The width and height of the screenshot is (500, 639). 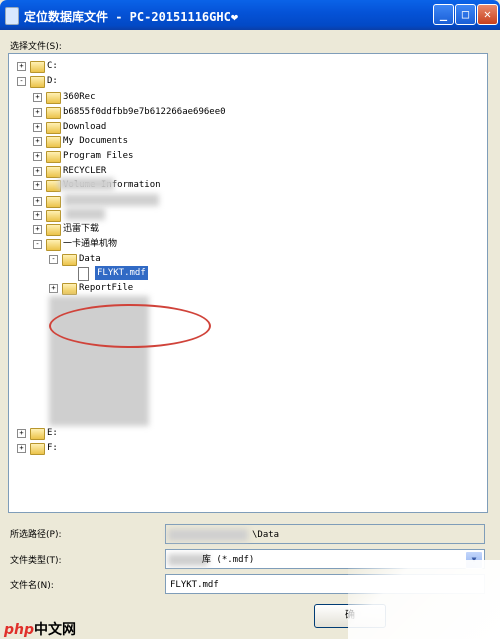 What do you see at coordinates (32, 586) in the screenshot?
I see `file-name-label: 文件名(N):` at bounding box center [32, 586].